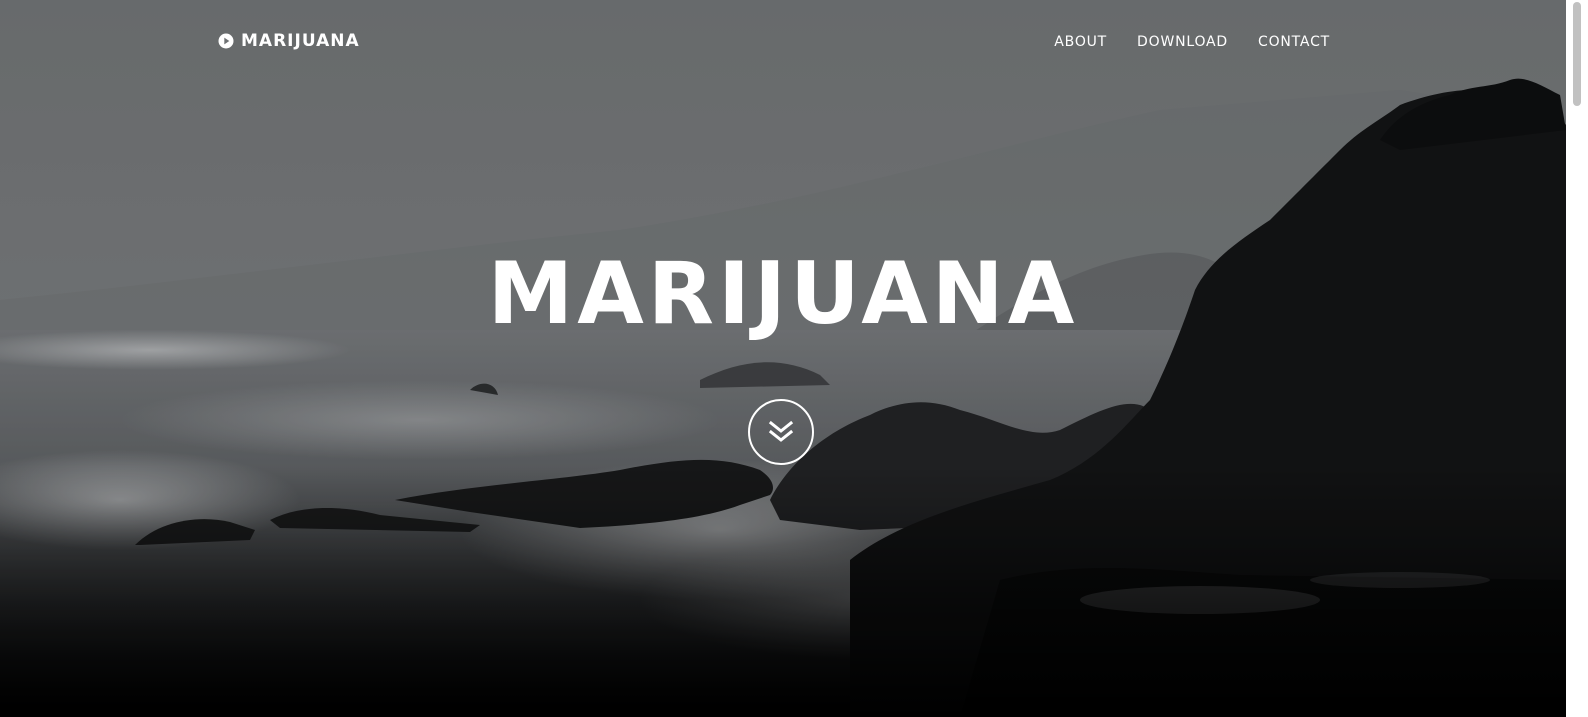 The height and width of the screenshot is (717, 1588). Describe the element at coordinates (226, 41) in the screenshot. I see `play-circle-icon` at that location.